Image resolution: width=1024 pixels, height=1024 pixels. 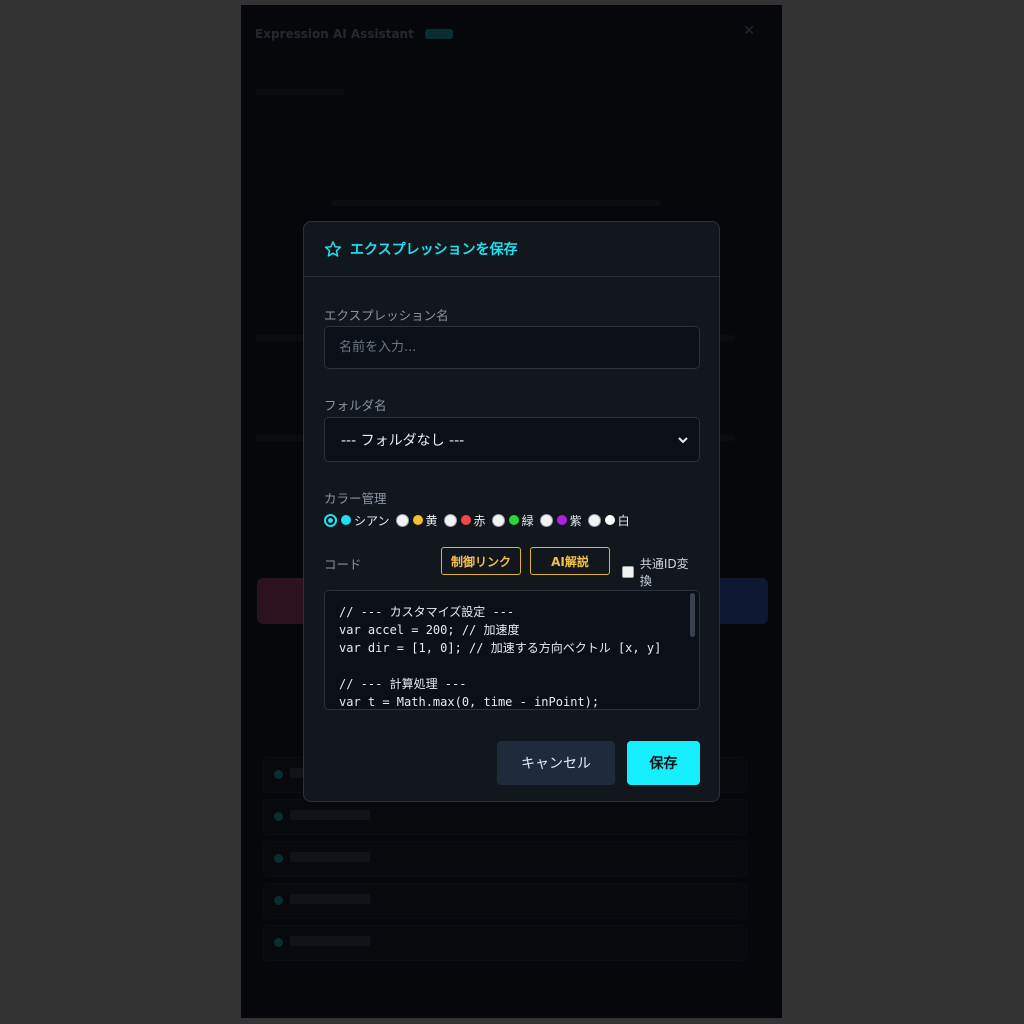 I want to click on code-label: コード, so click(x=343, y=564).